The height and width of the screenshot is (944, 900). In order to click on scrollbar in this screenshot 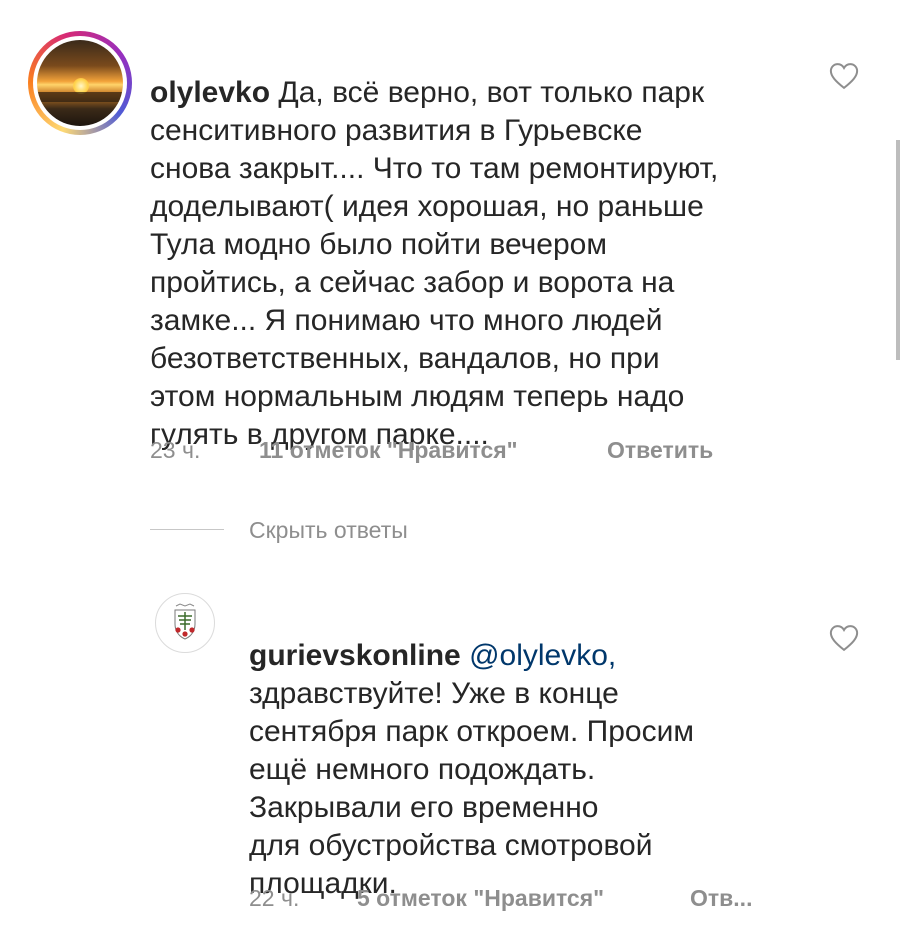, I will do `click(898, 250)`.